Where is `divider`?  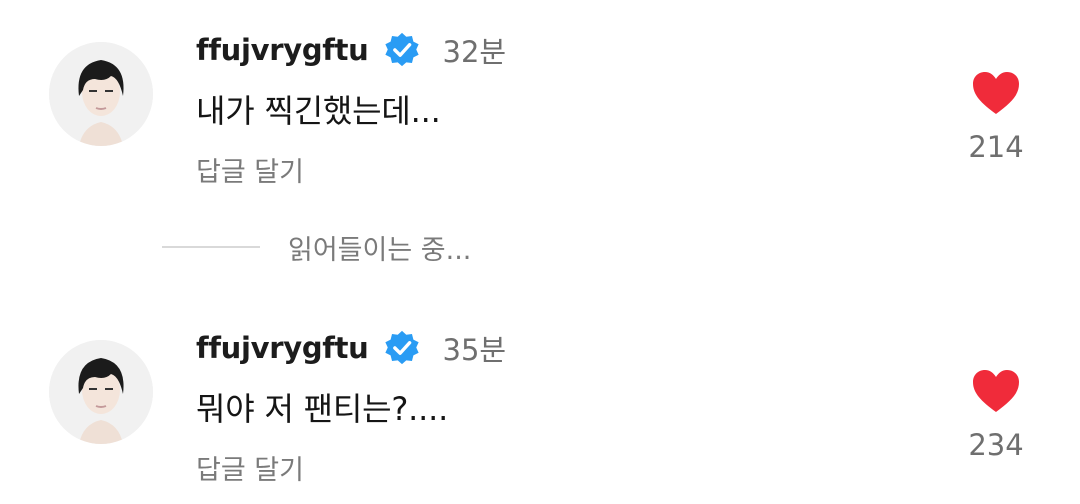
divider is located at coordinates (211, 247).